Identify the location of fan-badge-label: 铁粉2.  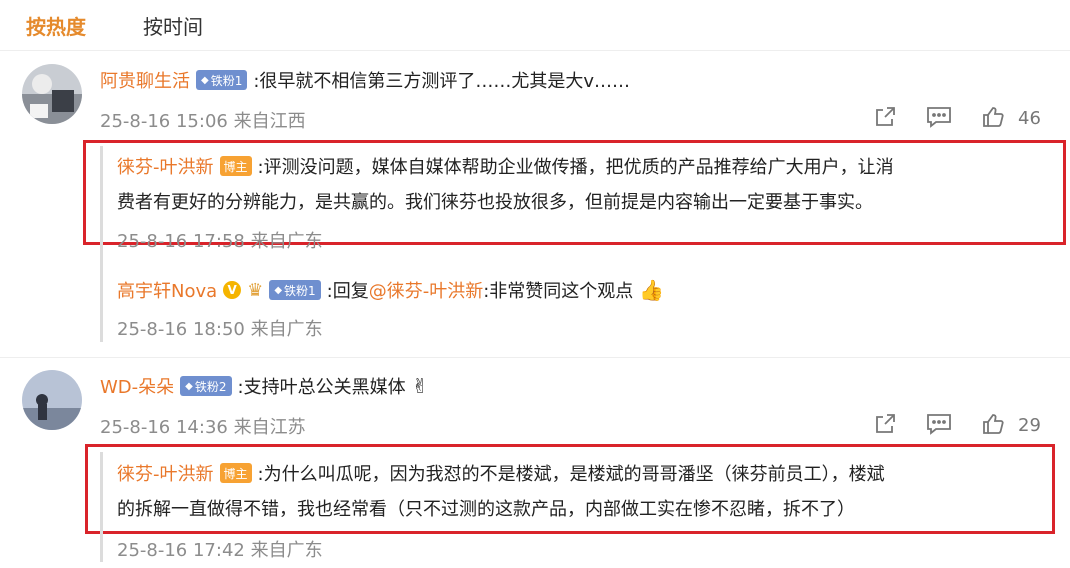
(210, 386).